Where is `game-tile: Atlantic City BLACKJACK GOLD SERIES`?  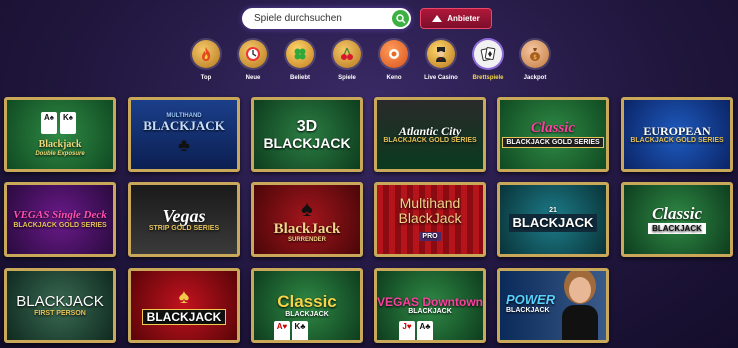
game-tile: Atlantic City BLACKJACK GOLD SERIES is located at coordinates (430, 134).